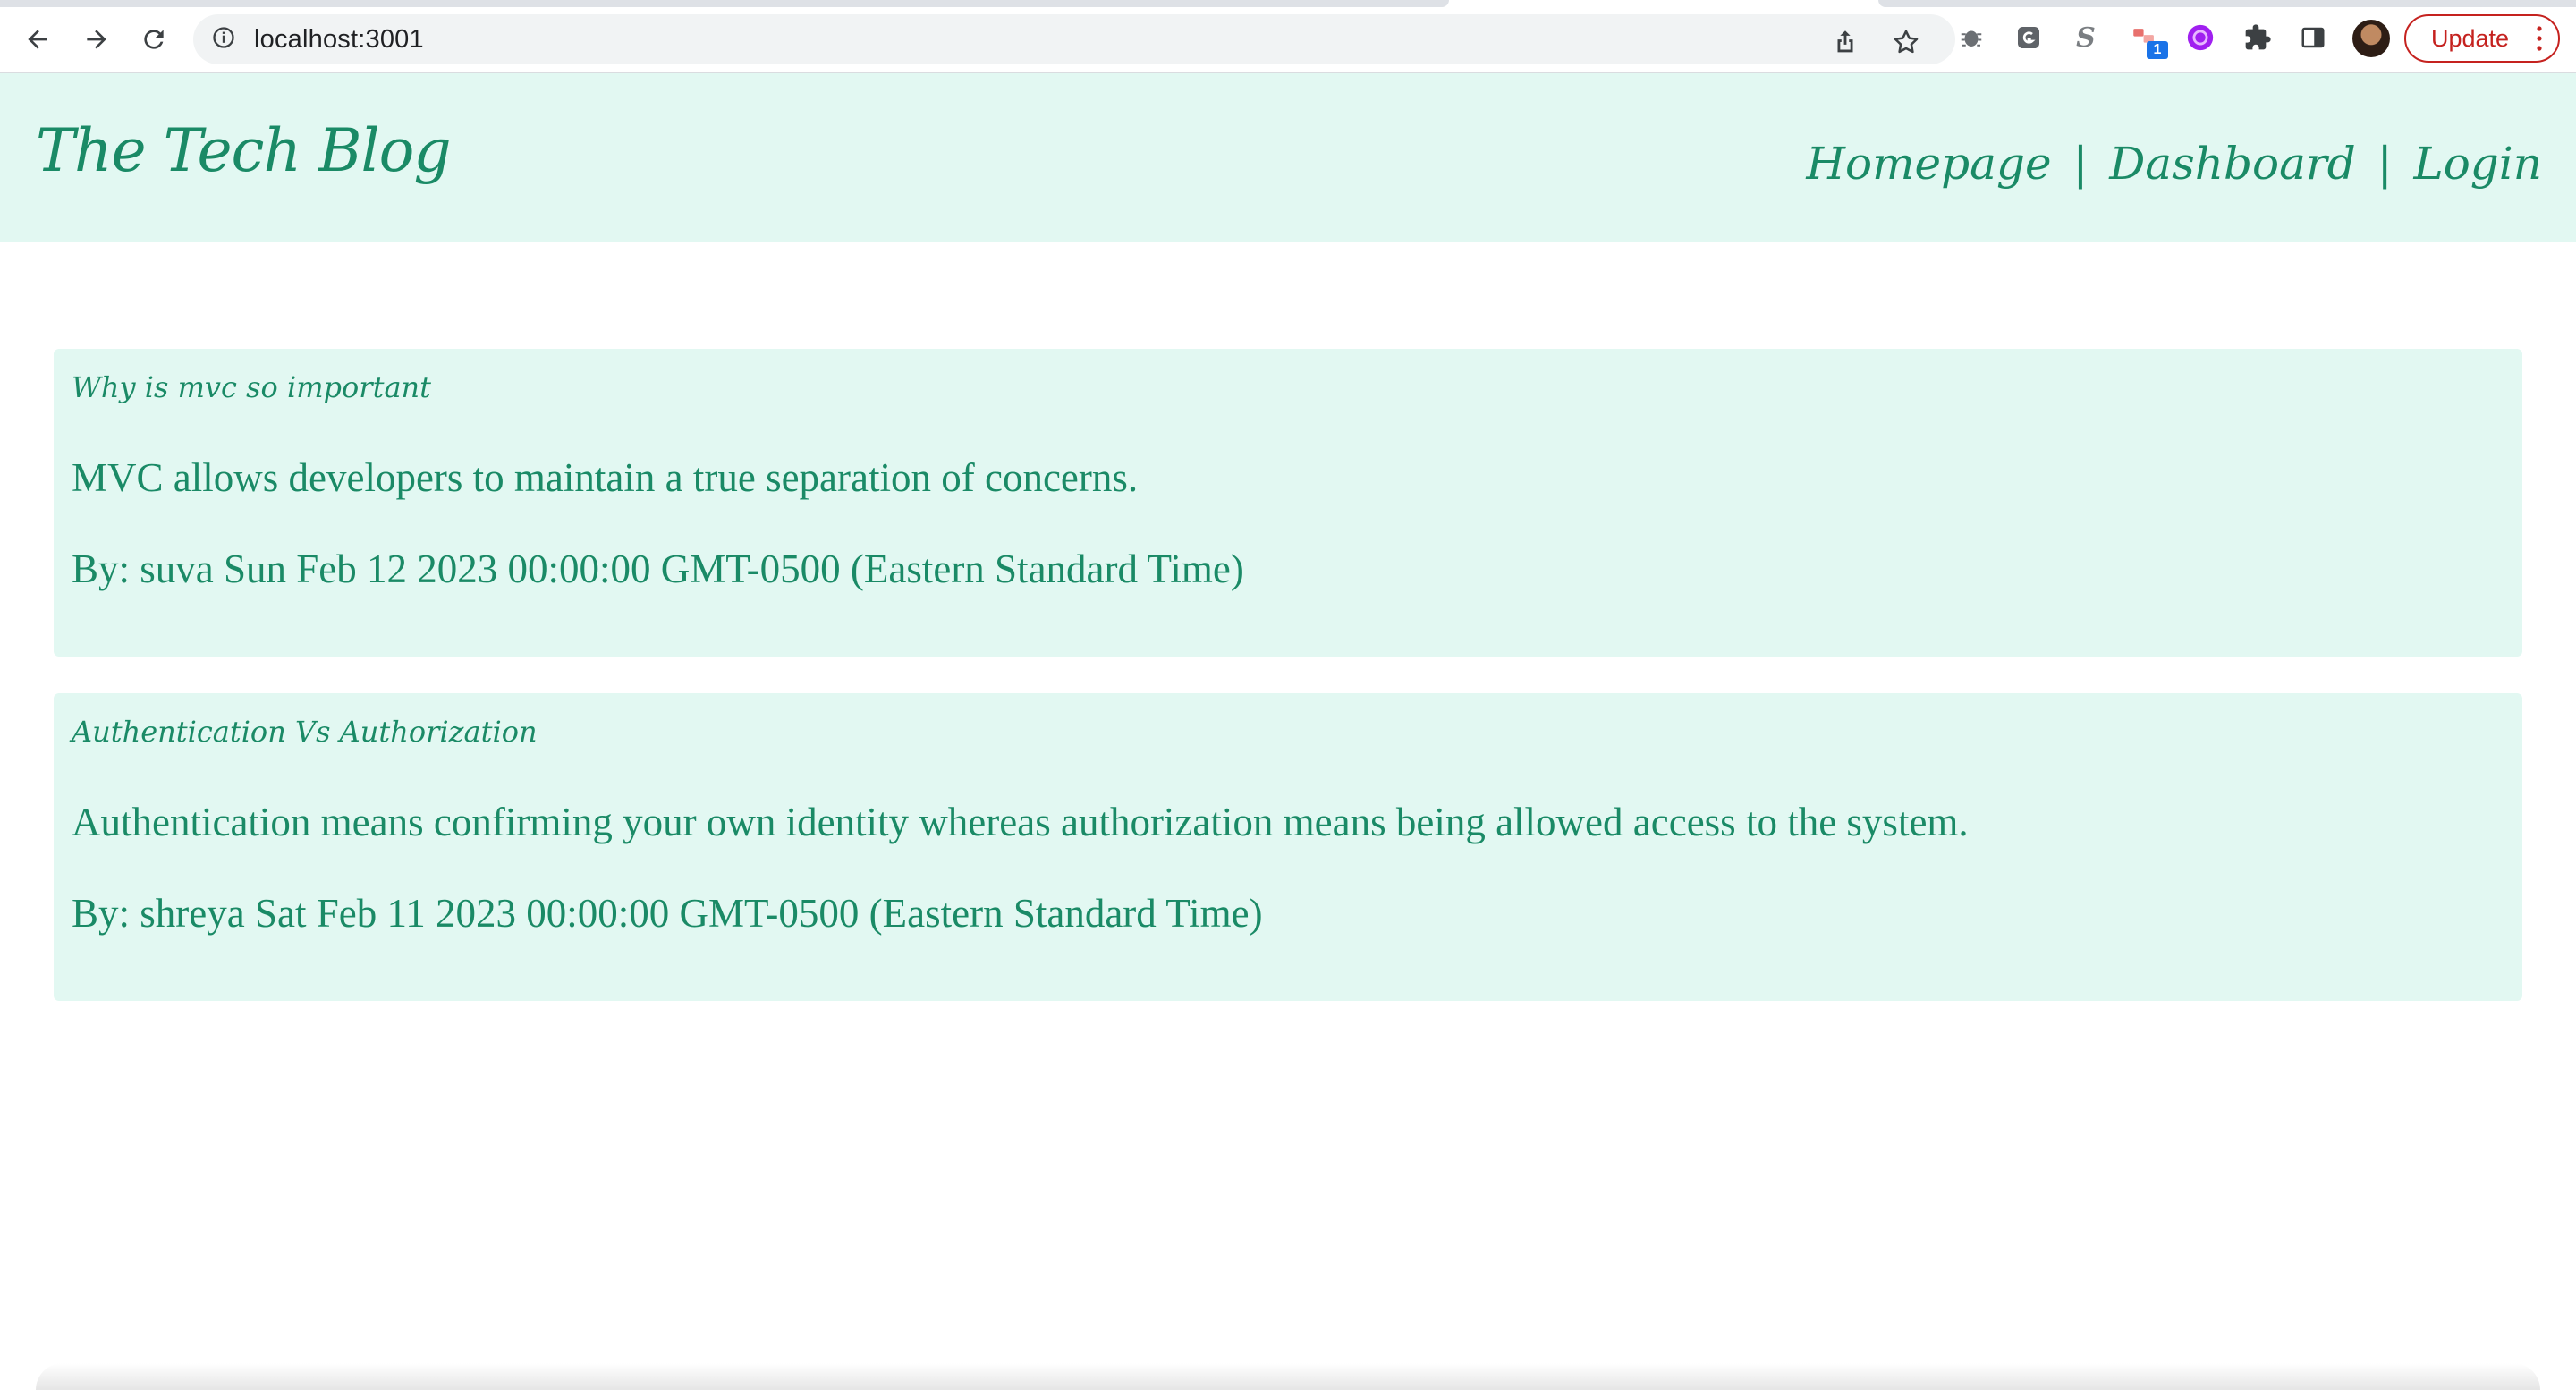  I want to click on update-label: Update, so click(2470, 38).